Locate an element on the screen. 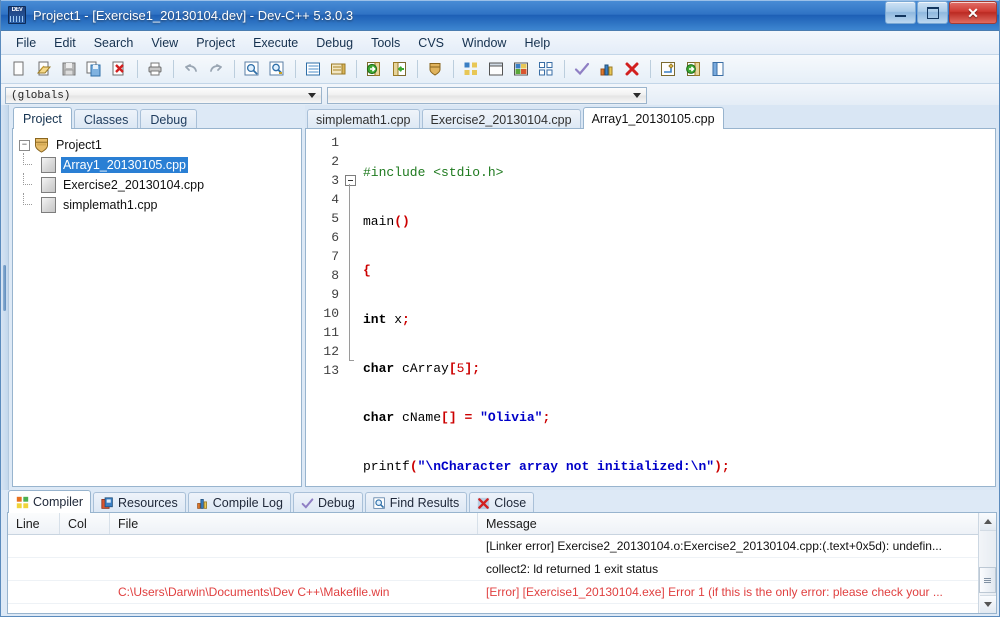 The width and height of the screenshot is (1000, 617). tree-item-exercise2: Exercise2_20130104.cpp is located at coordinates (160, 184).